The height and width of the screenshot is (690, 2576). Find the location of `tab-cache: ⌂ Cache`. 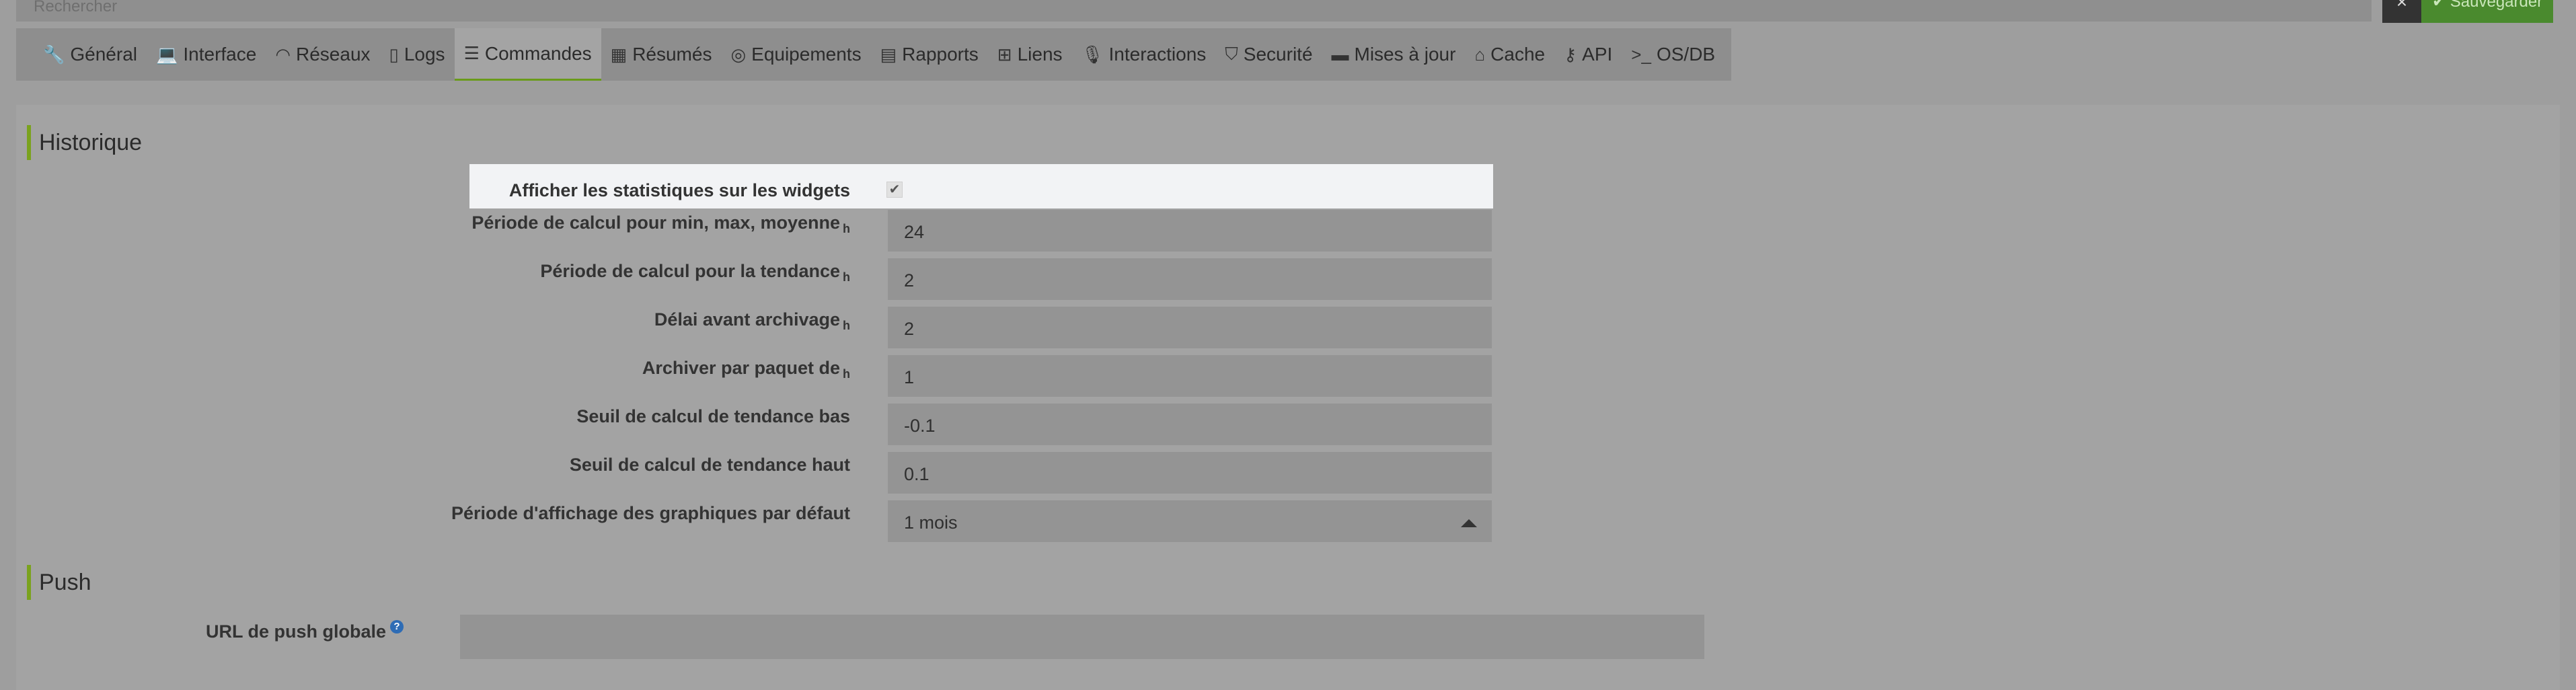

tab-cache: ⌂ Cache is located at coordinates (1509, 54).